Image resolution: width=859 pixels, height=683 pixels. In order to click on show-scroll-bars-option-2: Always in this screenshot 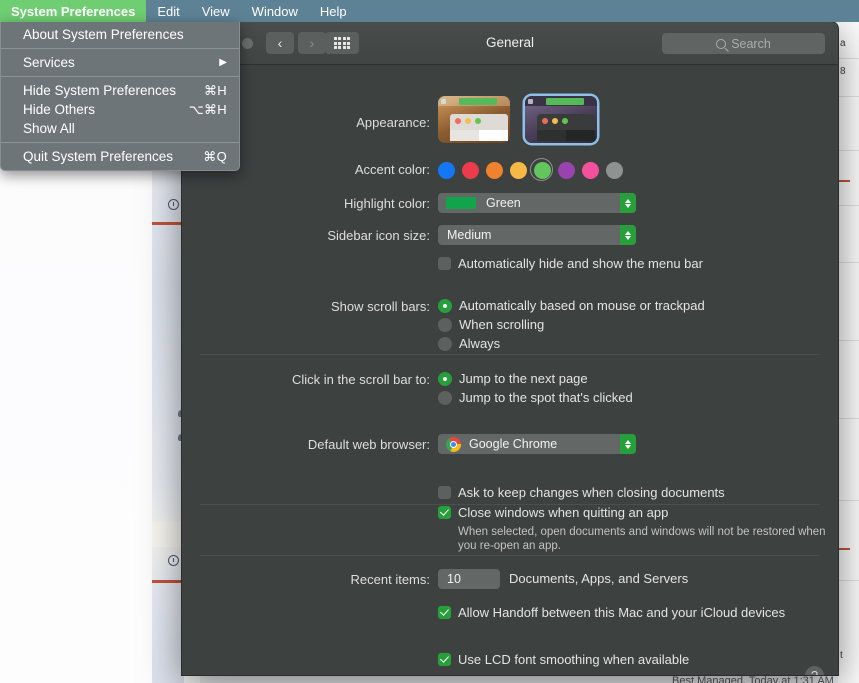, I will do `click(638, 343)`.